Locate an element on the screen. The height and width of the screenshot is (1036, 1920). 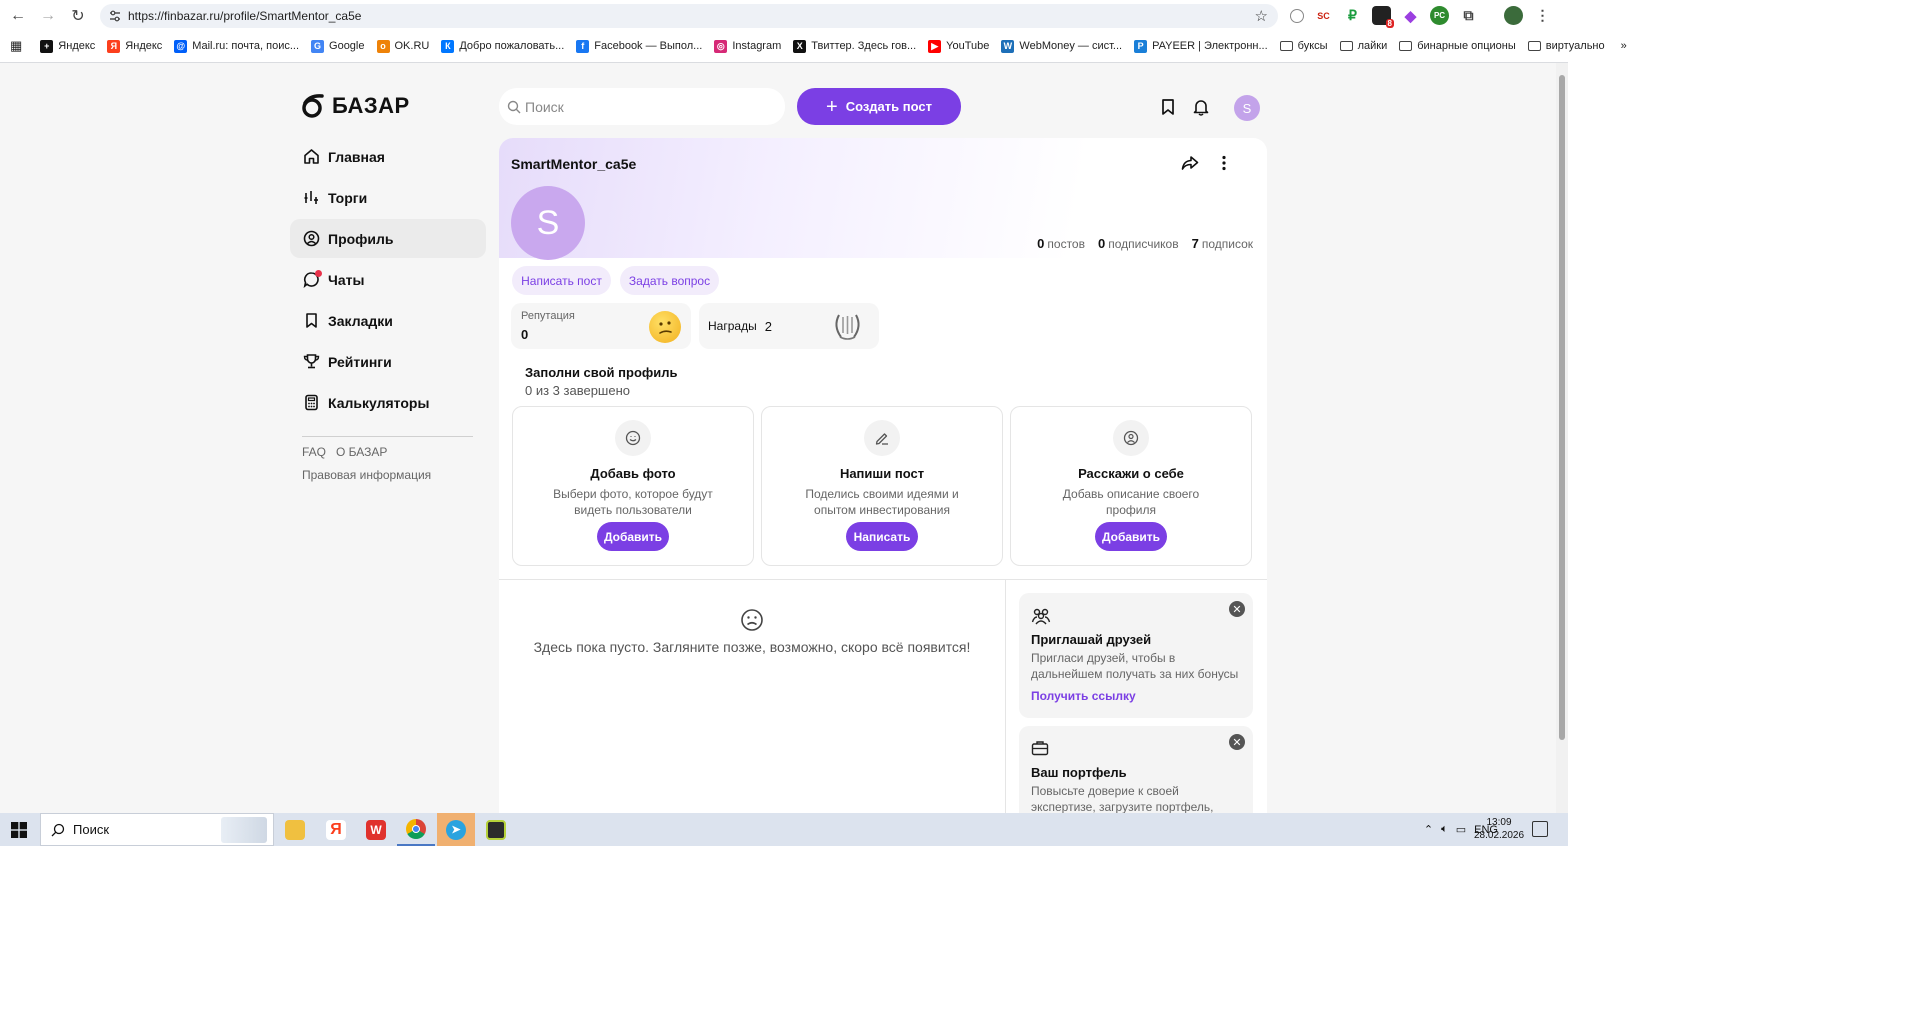
ask-question-button: Задать вопрос is located at coordinates (669, 280).